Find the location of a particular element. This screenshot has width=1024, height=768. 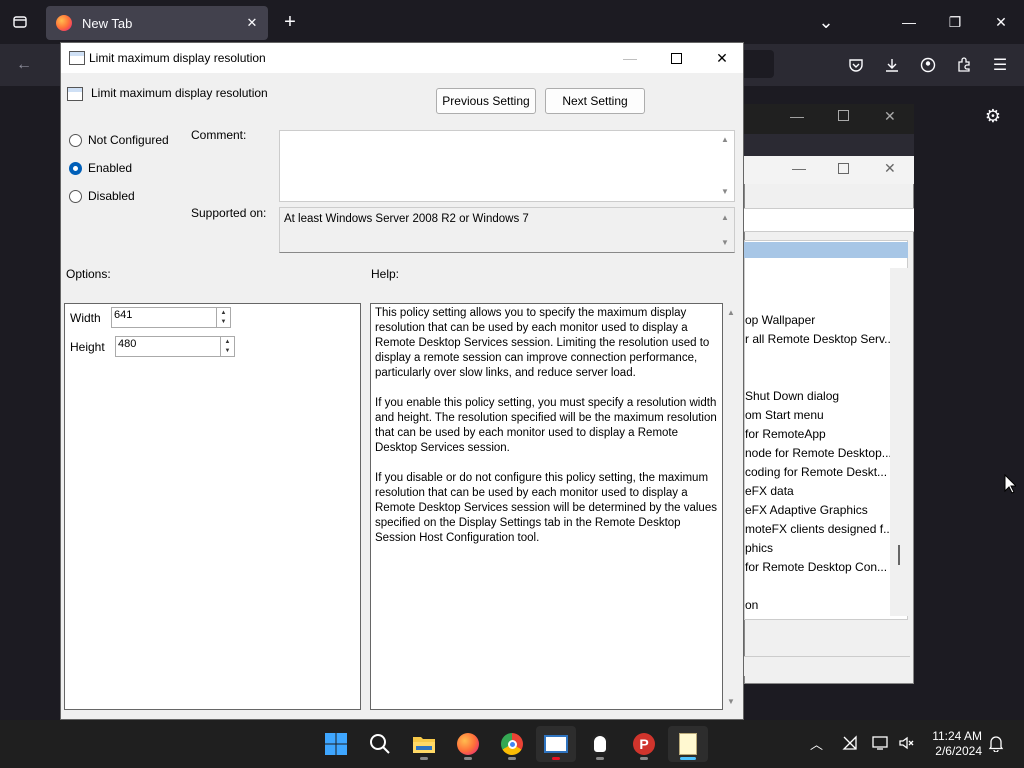

dialog-close-button: ✕ is located at coordinates (722, 58).